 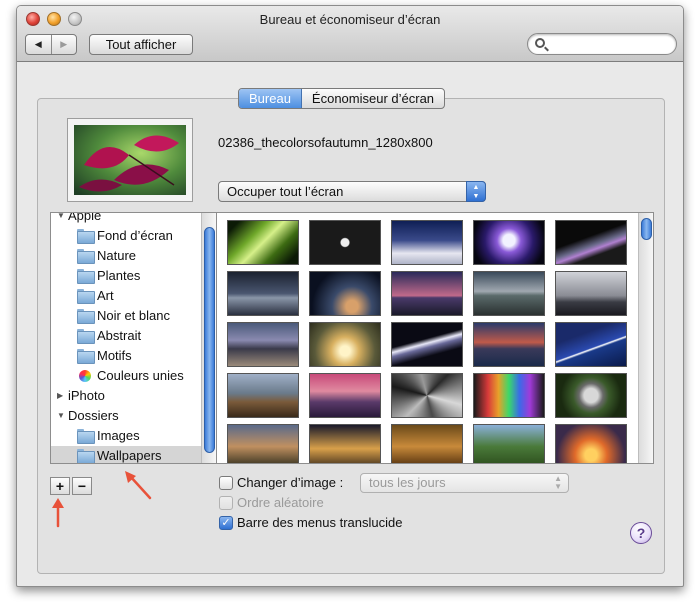 I want to click on sidebar-item-plantes: Plantes, so click(x=126, y=276).